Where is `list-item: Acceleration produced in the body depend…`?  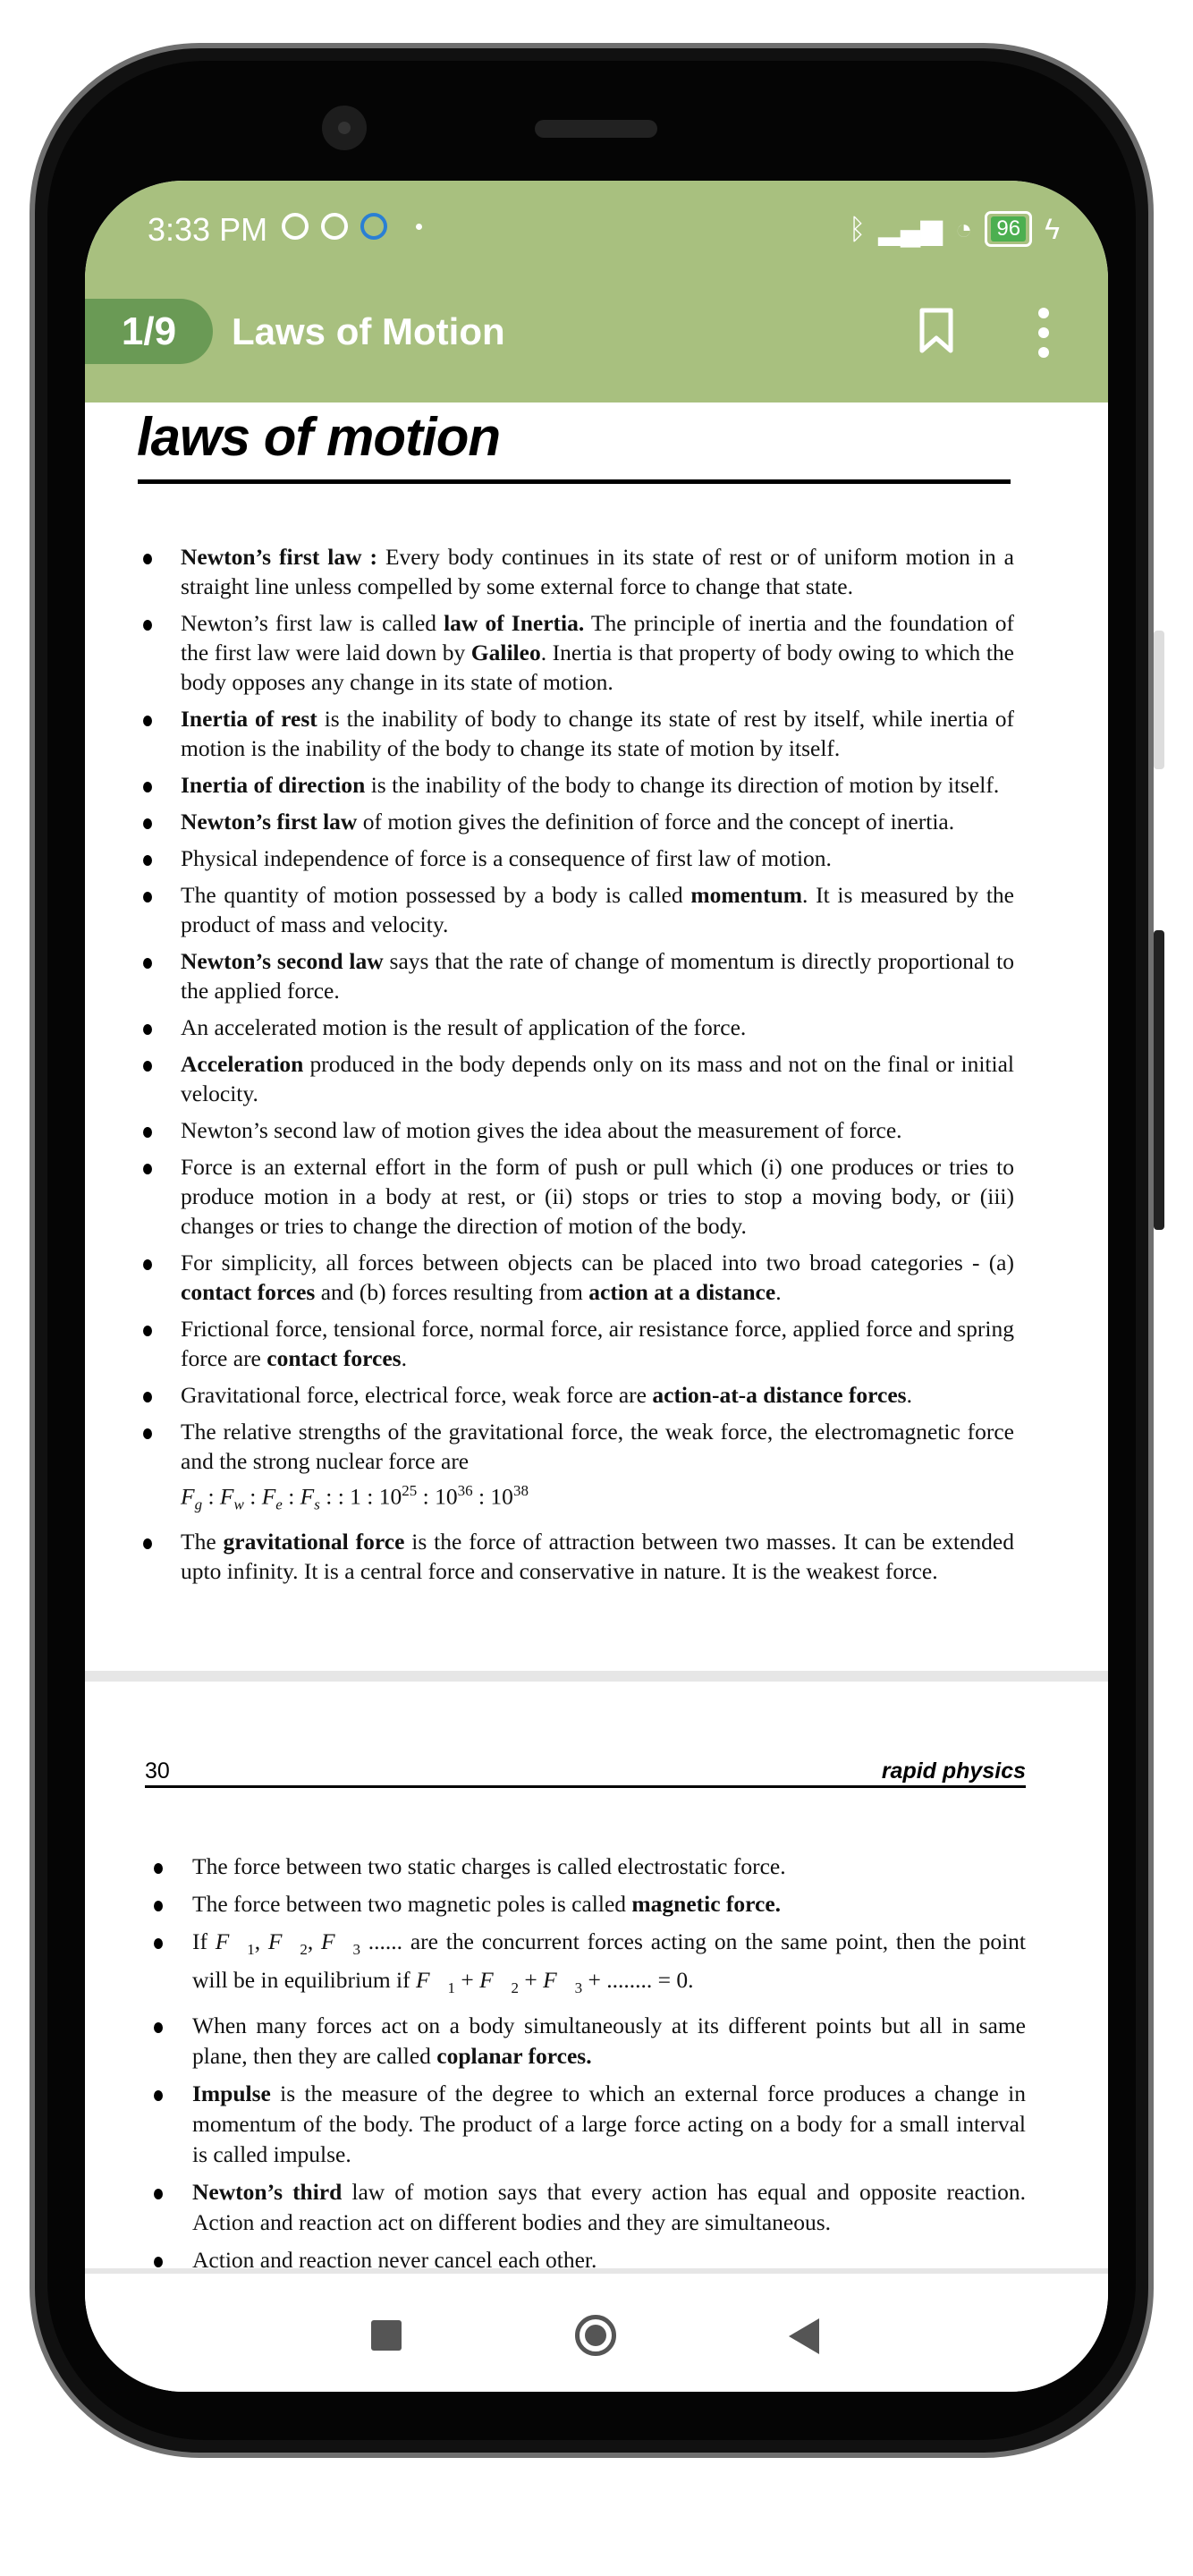 list-item: Acceleration produced in the body depend… is located at coordinates (578, 1078).